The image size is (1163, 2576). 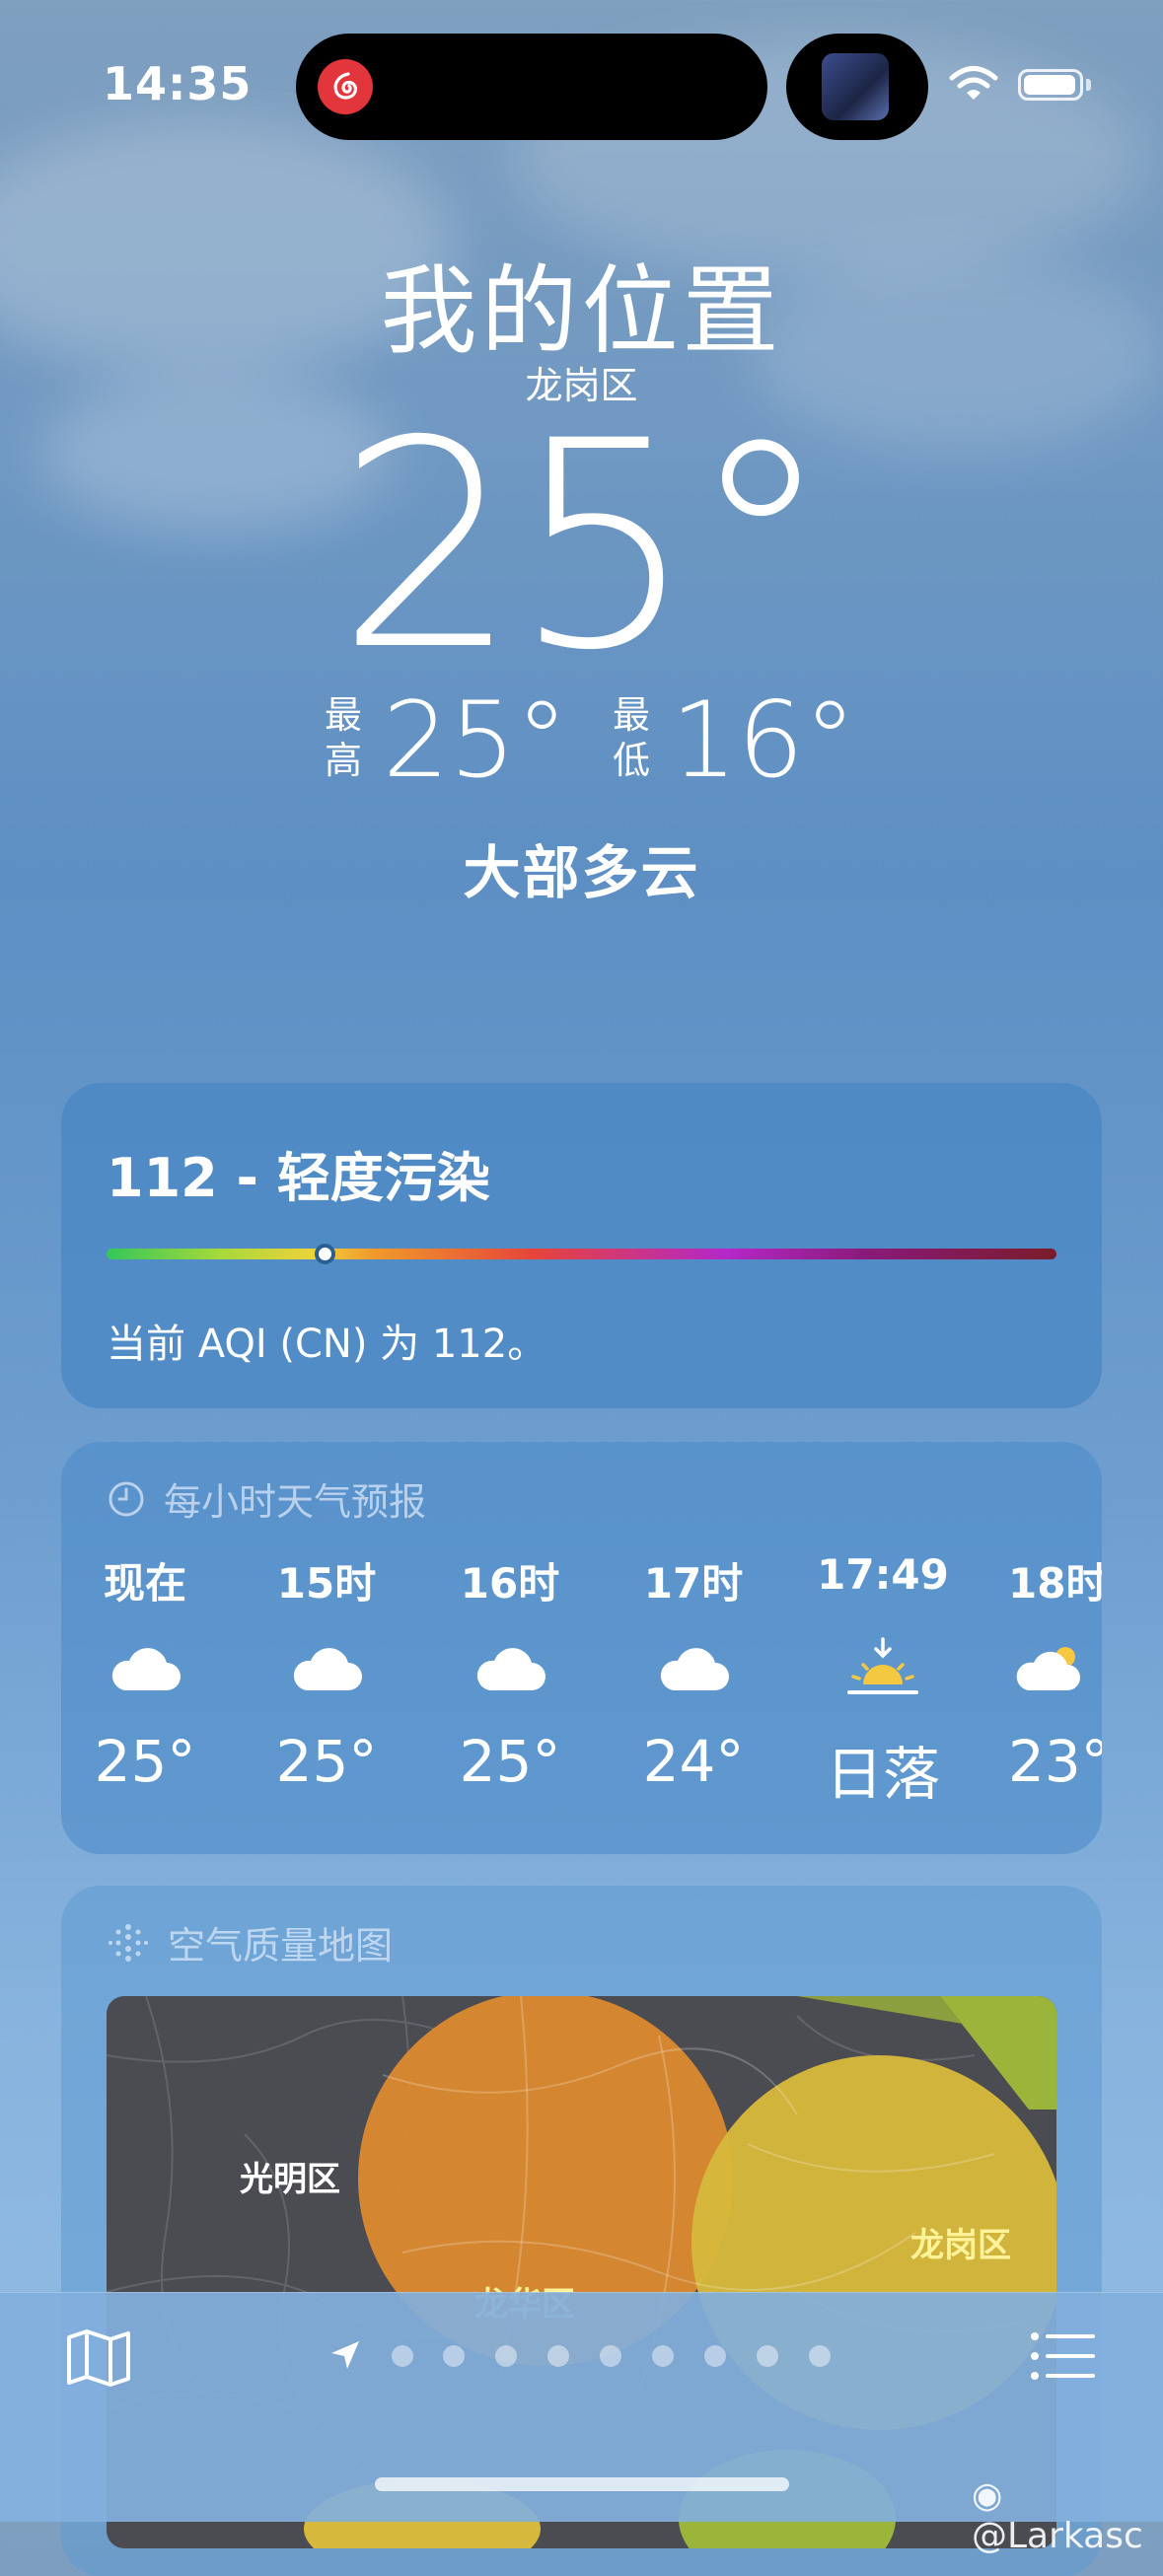 What do you see at coordinates (1055, 1583) in the screenshot?
I see `hour-time: 18时` at bounding box center [1055, 1583].